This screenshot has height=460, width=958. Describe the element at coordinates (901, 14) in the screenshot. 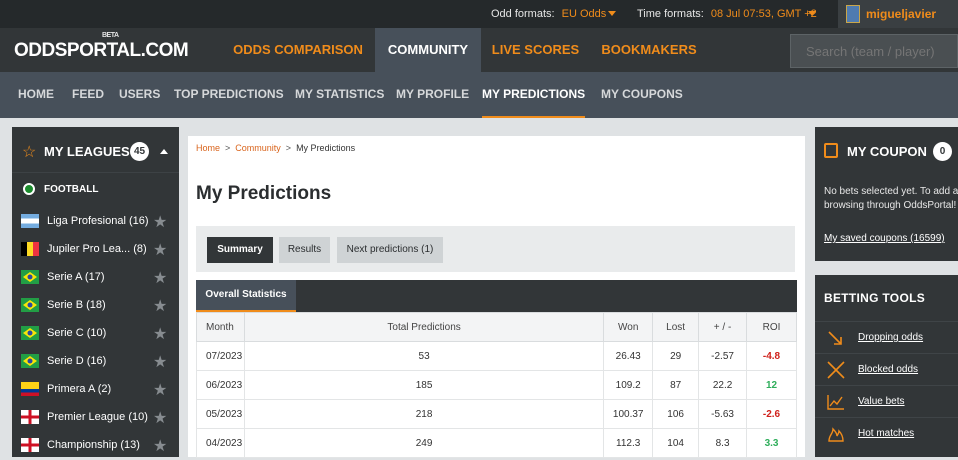

I see `username: migueljavier` at that location.